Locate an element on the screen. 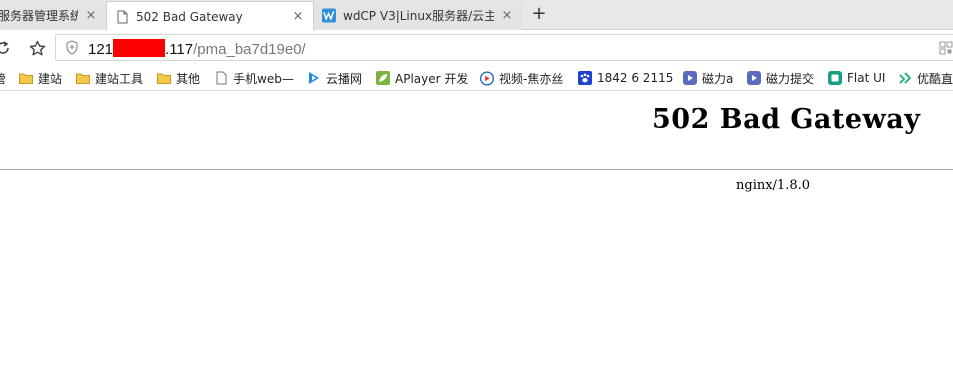 The width and height of the screenshot is (953, 380). bookmark-magnet-submit: 磁力提交 is located at coordinates (780, 78).